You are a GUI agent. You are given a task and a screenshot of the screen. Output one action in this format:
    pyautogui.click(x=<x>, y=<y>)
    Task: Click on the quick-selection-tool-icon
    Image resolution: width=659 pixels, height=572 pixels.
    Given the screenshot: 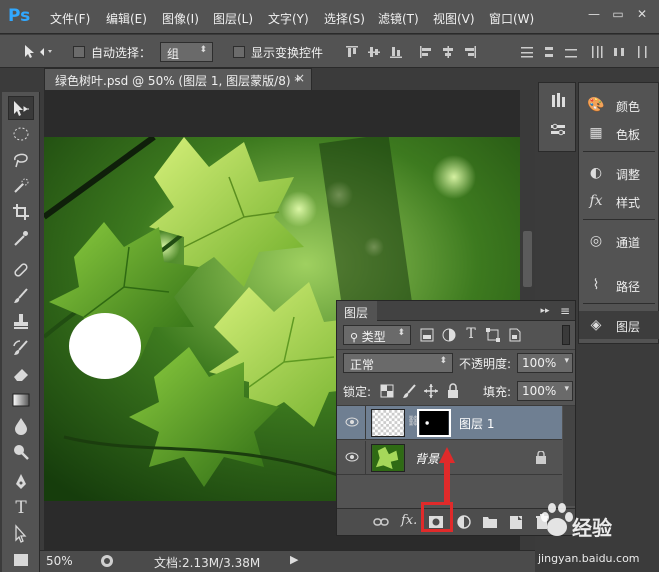 What is the action you would take?
    pyautogui.click(x=21, y=186)
    